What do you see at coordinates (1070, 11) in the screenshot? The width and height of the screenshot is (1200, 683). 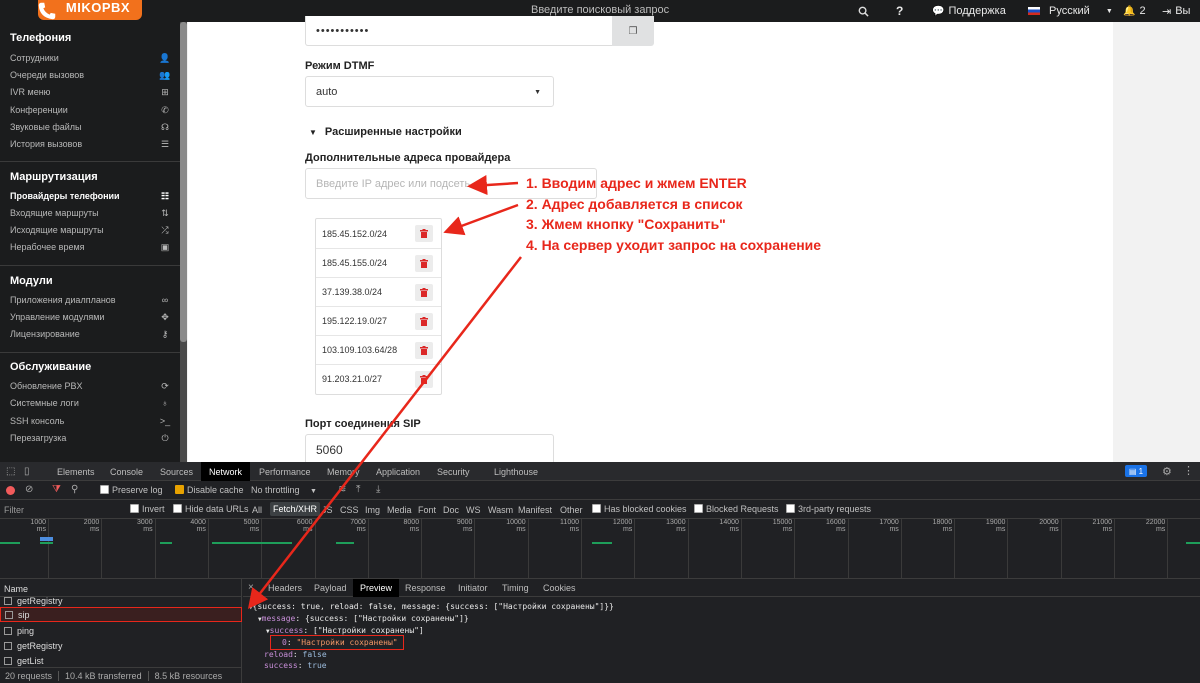 I see `language-dropdown: Русский ▼` at bounding box center [1070, 11].